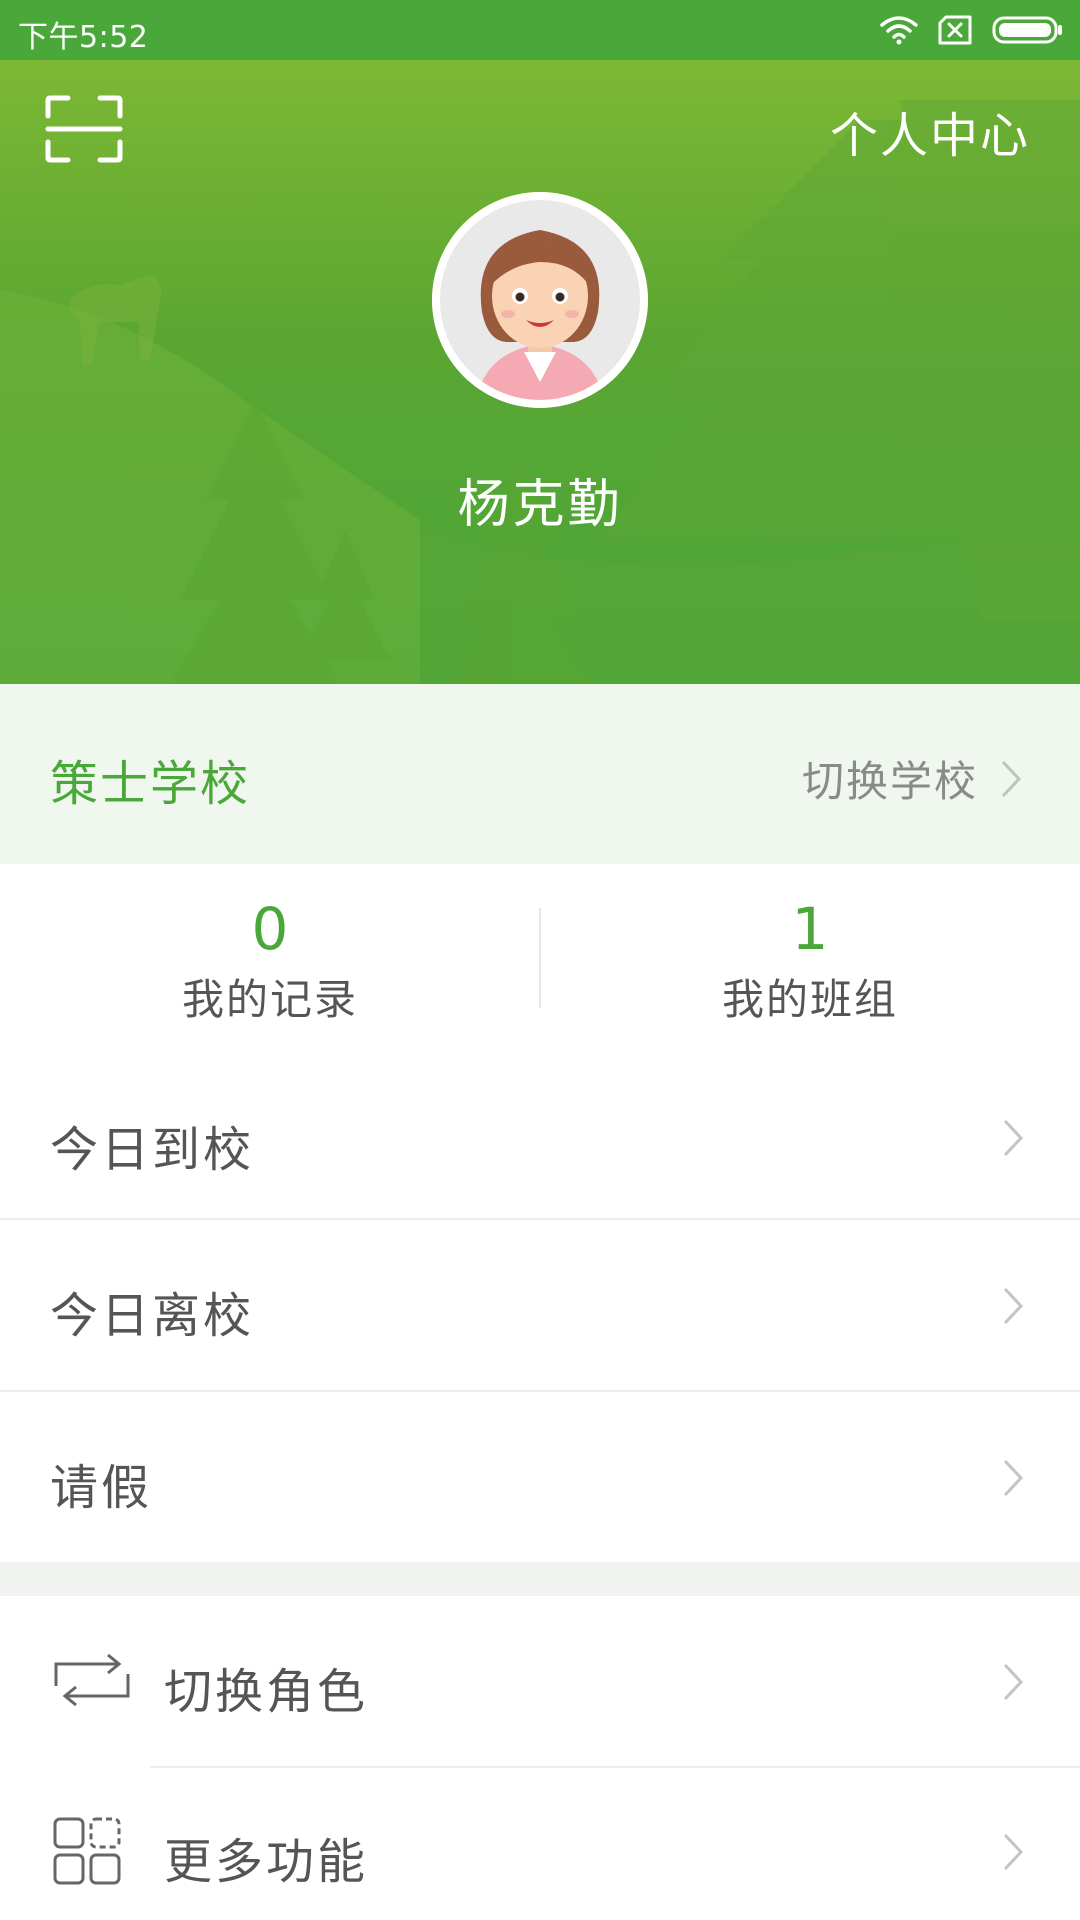 The height and width of the screenshot is (1920, 1080). Describe the element at coordinates (809, 999) in the screenshot. I see `my-groups-label: 我的班组` at that location.